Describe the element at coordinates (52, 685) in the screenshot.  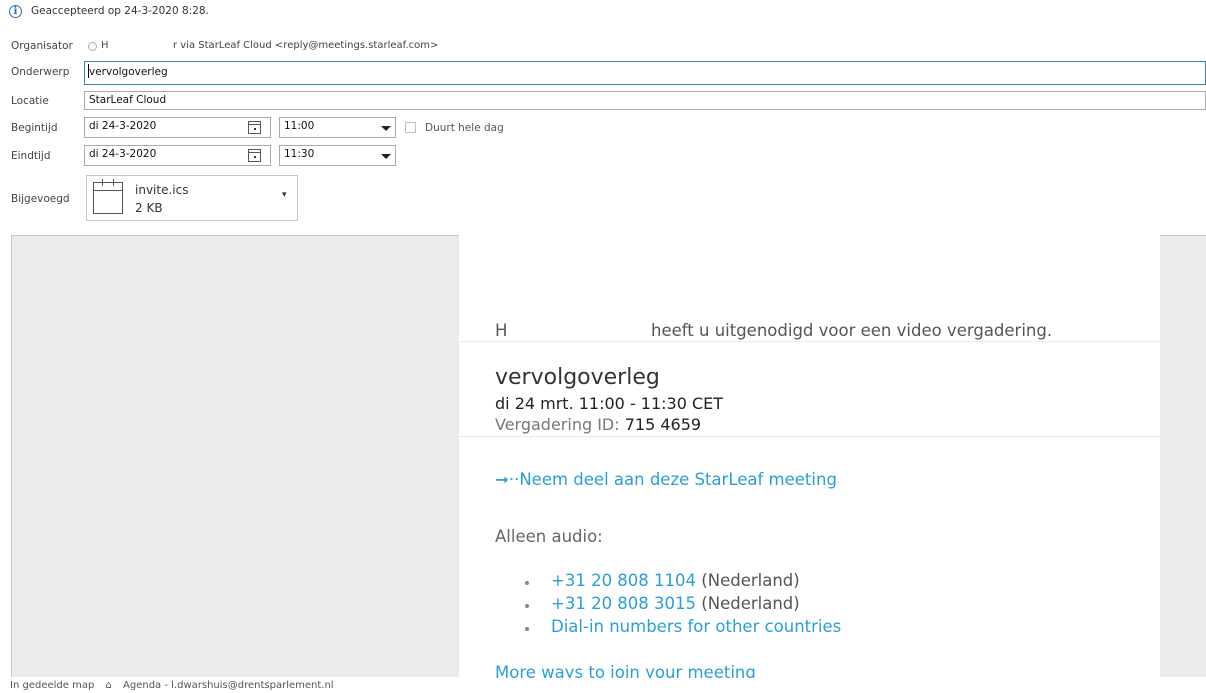
I see `shared-folder-label: In gedeelde map` at that location.